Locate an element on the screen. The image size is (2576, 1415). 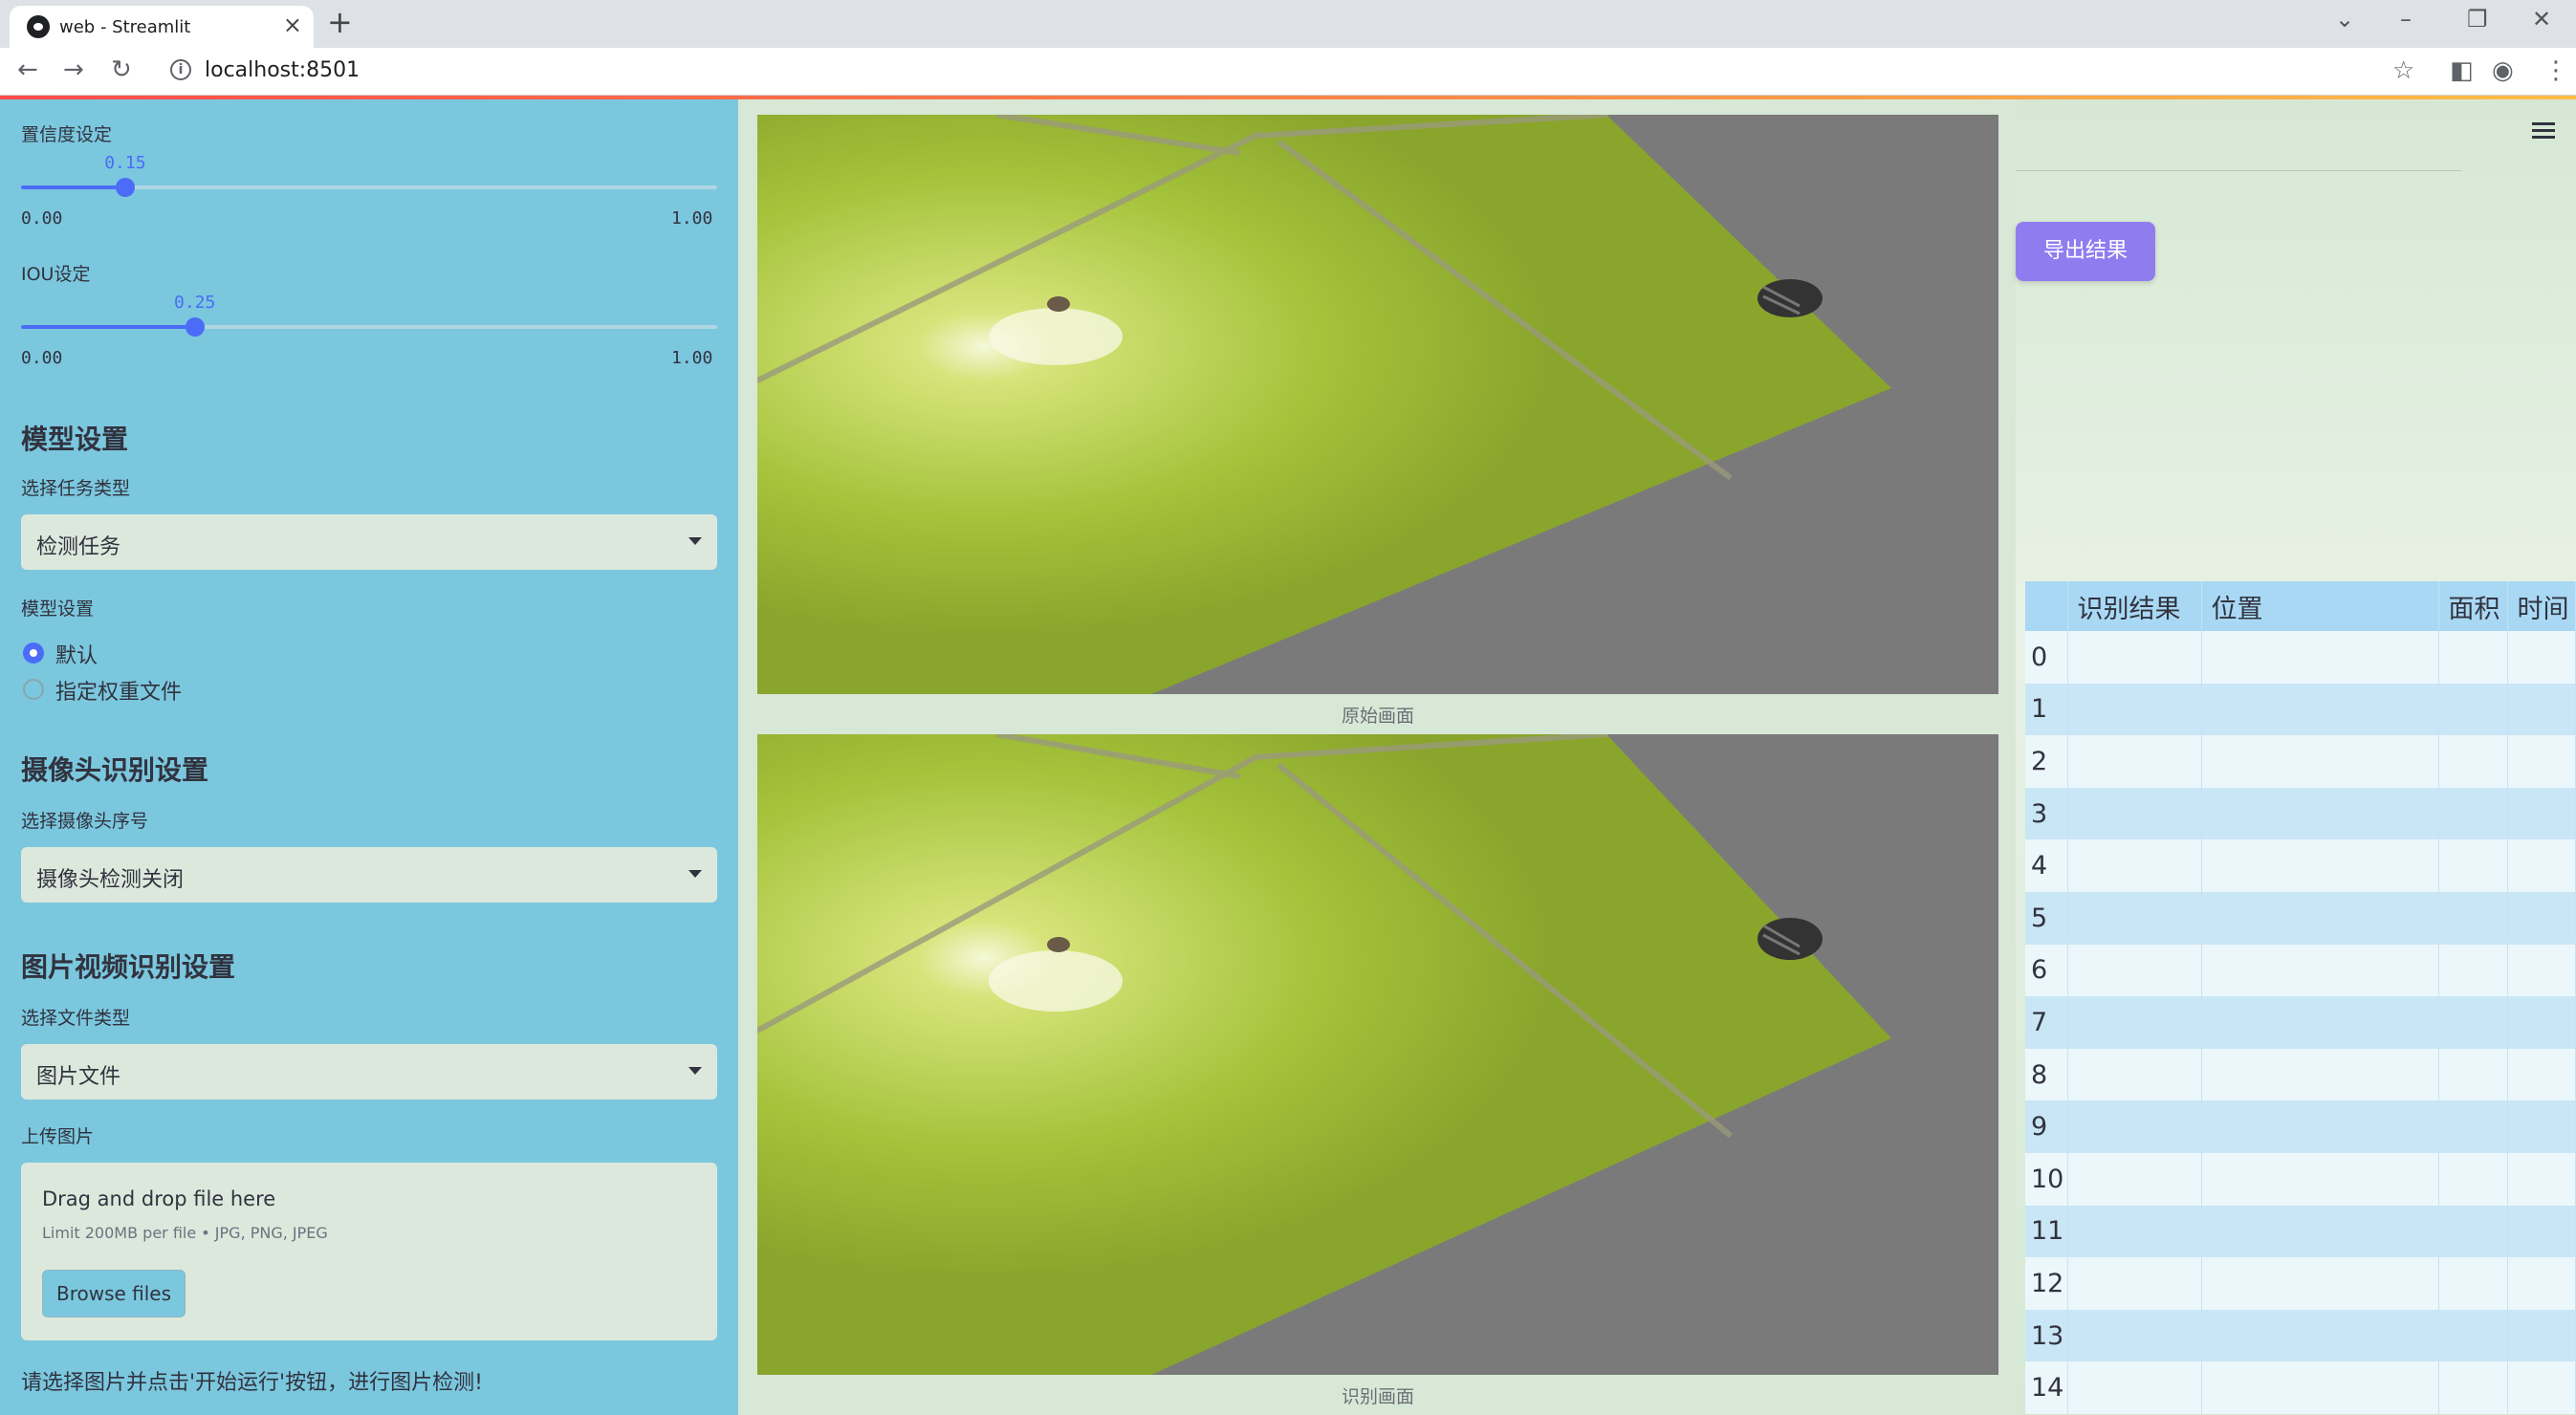
restore-icon: ❐ is located at coordinates (2477, 19).